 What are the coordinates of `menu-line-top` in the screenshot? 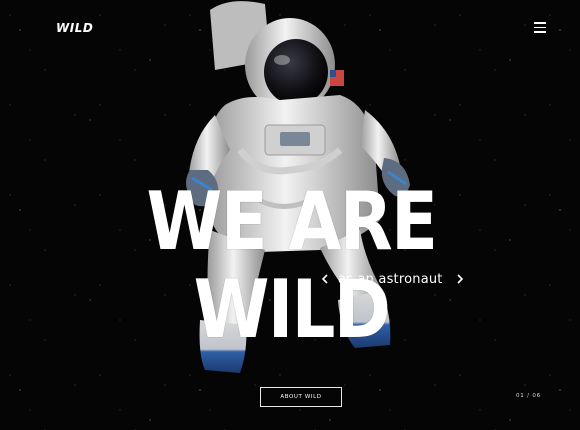 It's located at (540, 23).